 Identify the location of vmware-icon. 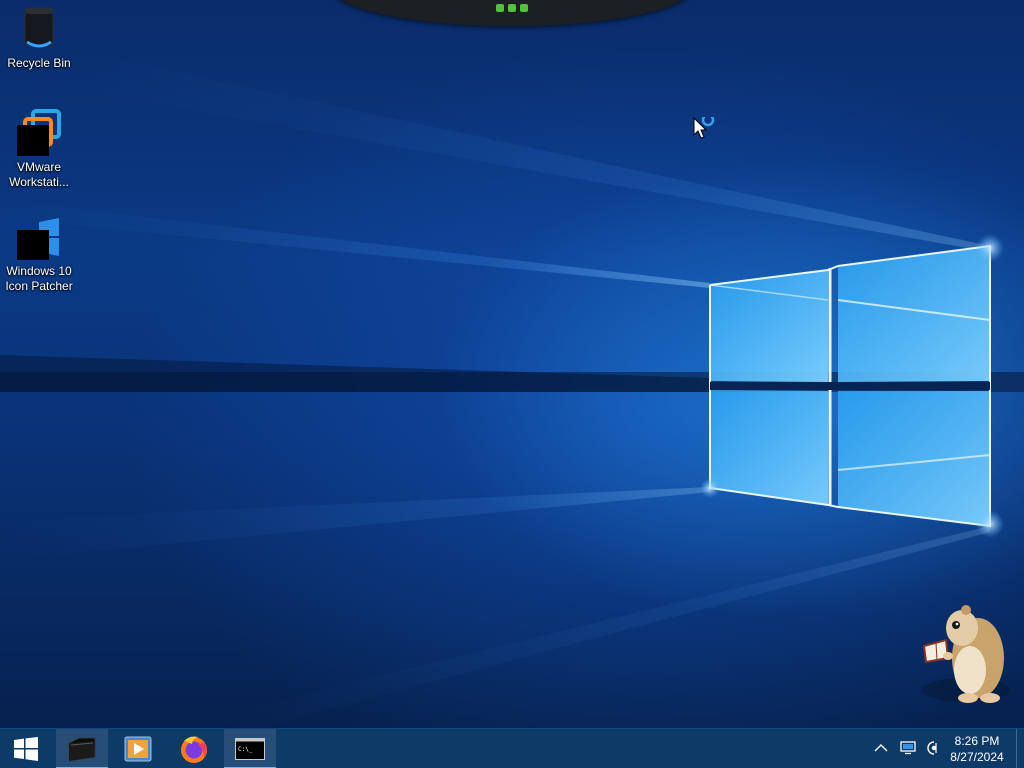
(39, 132).